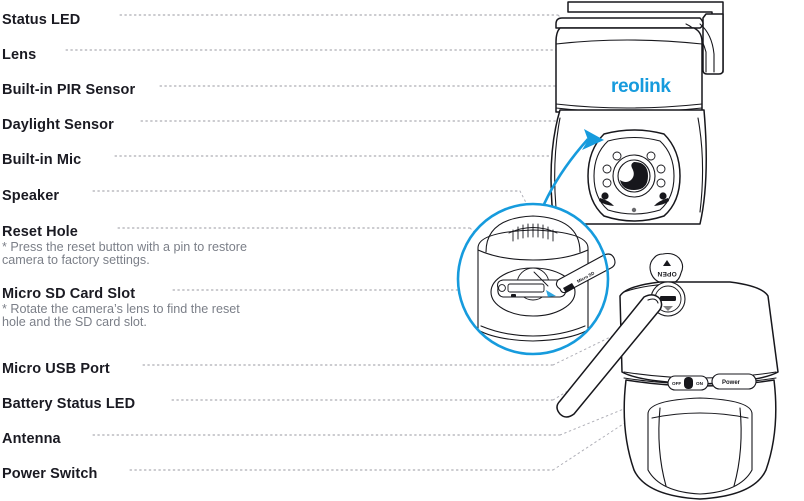 The height and width of the screenshot is (501, 804). I want to click on callout-title: Built-in PIR Sensor, so click(69, 90).